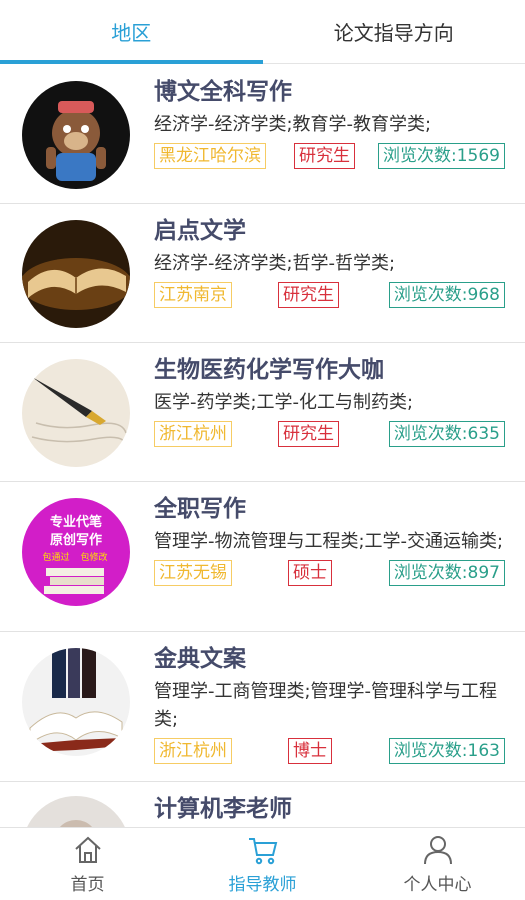  Describe the element at coordinates (262, 884) in the screenshot. I see `nav-instructors-label: 指导教师` at that location.